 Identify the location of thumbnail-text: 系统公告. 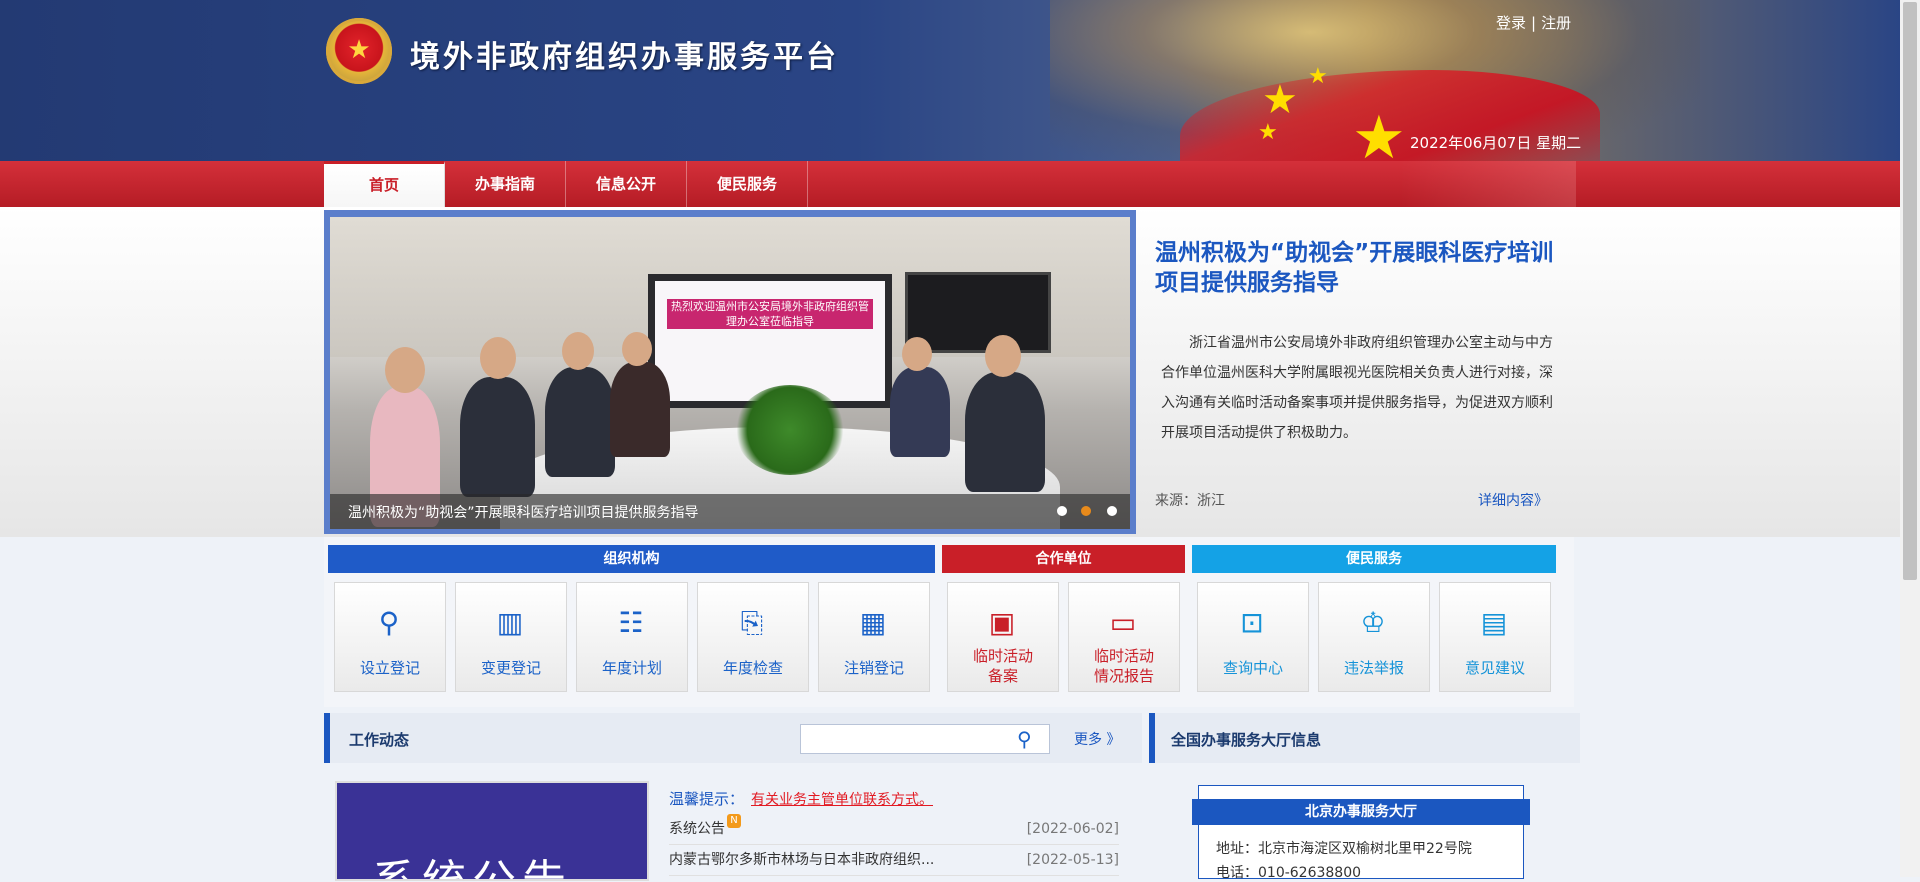
(472, 862).